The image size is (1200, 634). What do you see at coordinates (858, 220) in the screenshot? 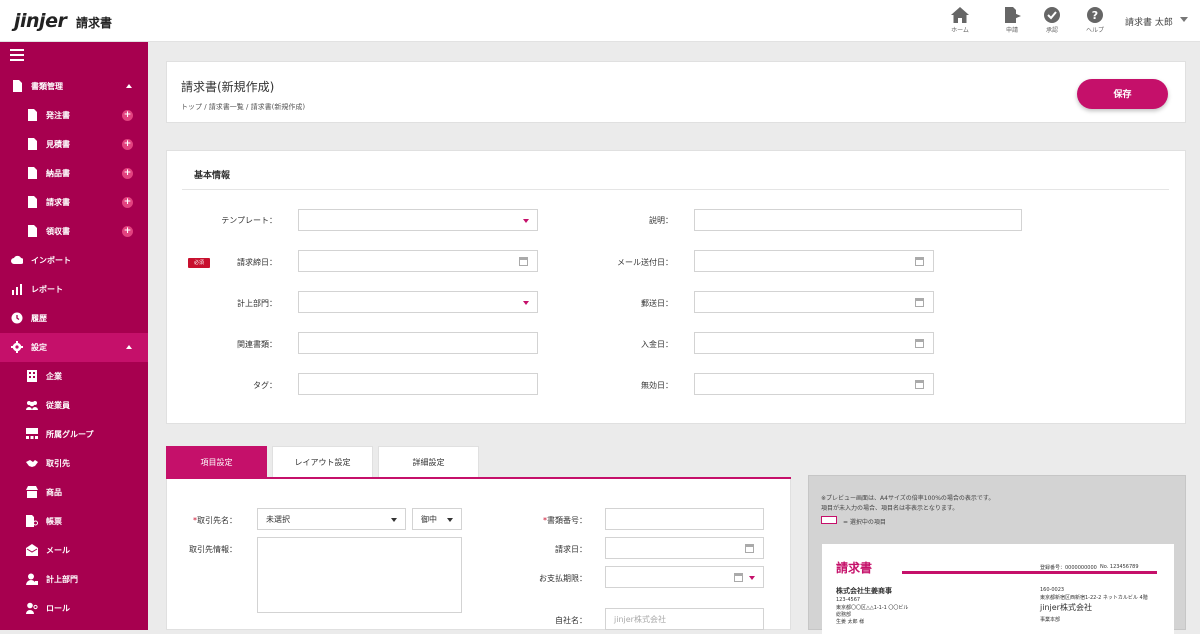
I see `description-input` at bounding box center [858, 220].